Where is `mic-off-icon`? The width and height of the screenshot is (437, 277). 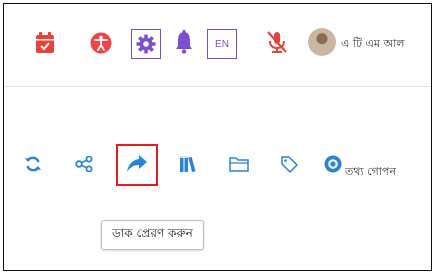
mic-off-icon is located at coordinates (277, 42).